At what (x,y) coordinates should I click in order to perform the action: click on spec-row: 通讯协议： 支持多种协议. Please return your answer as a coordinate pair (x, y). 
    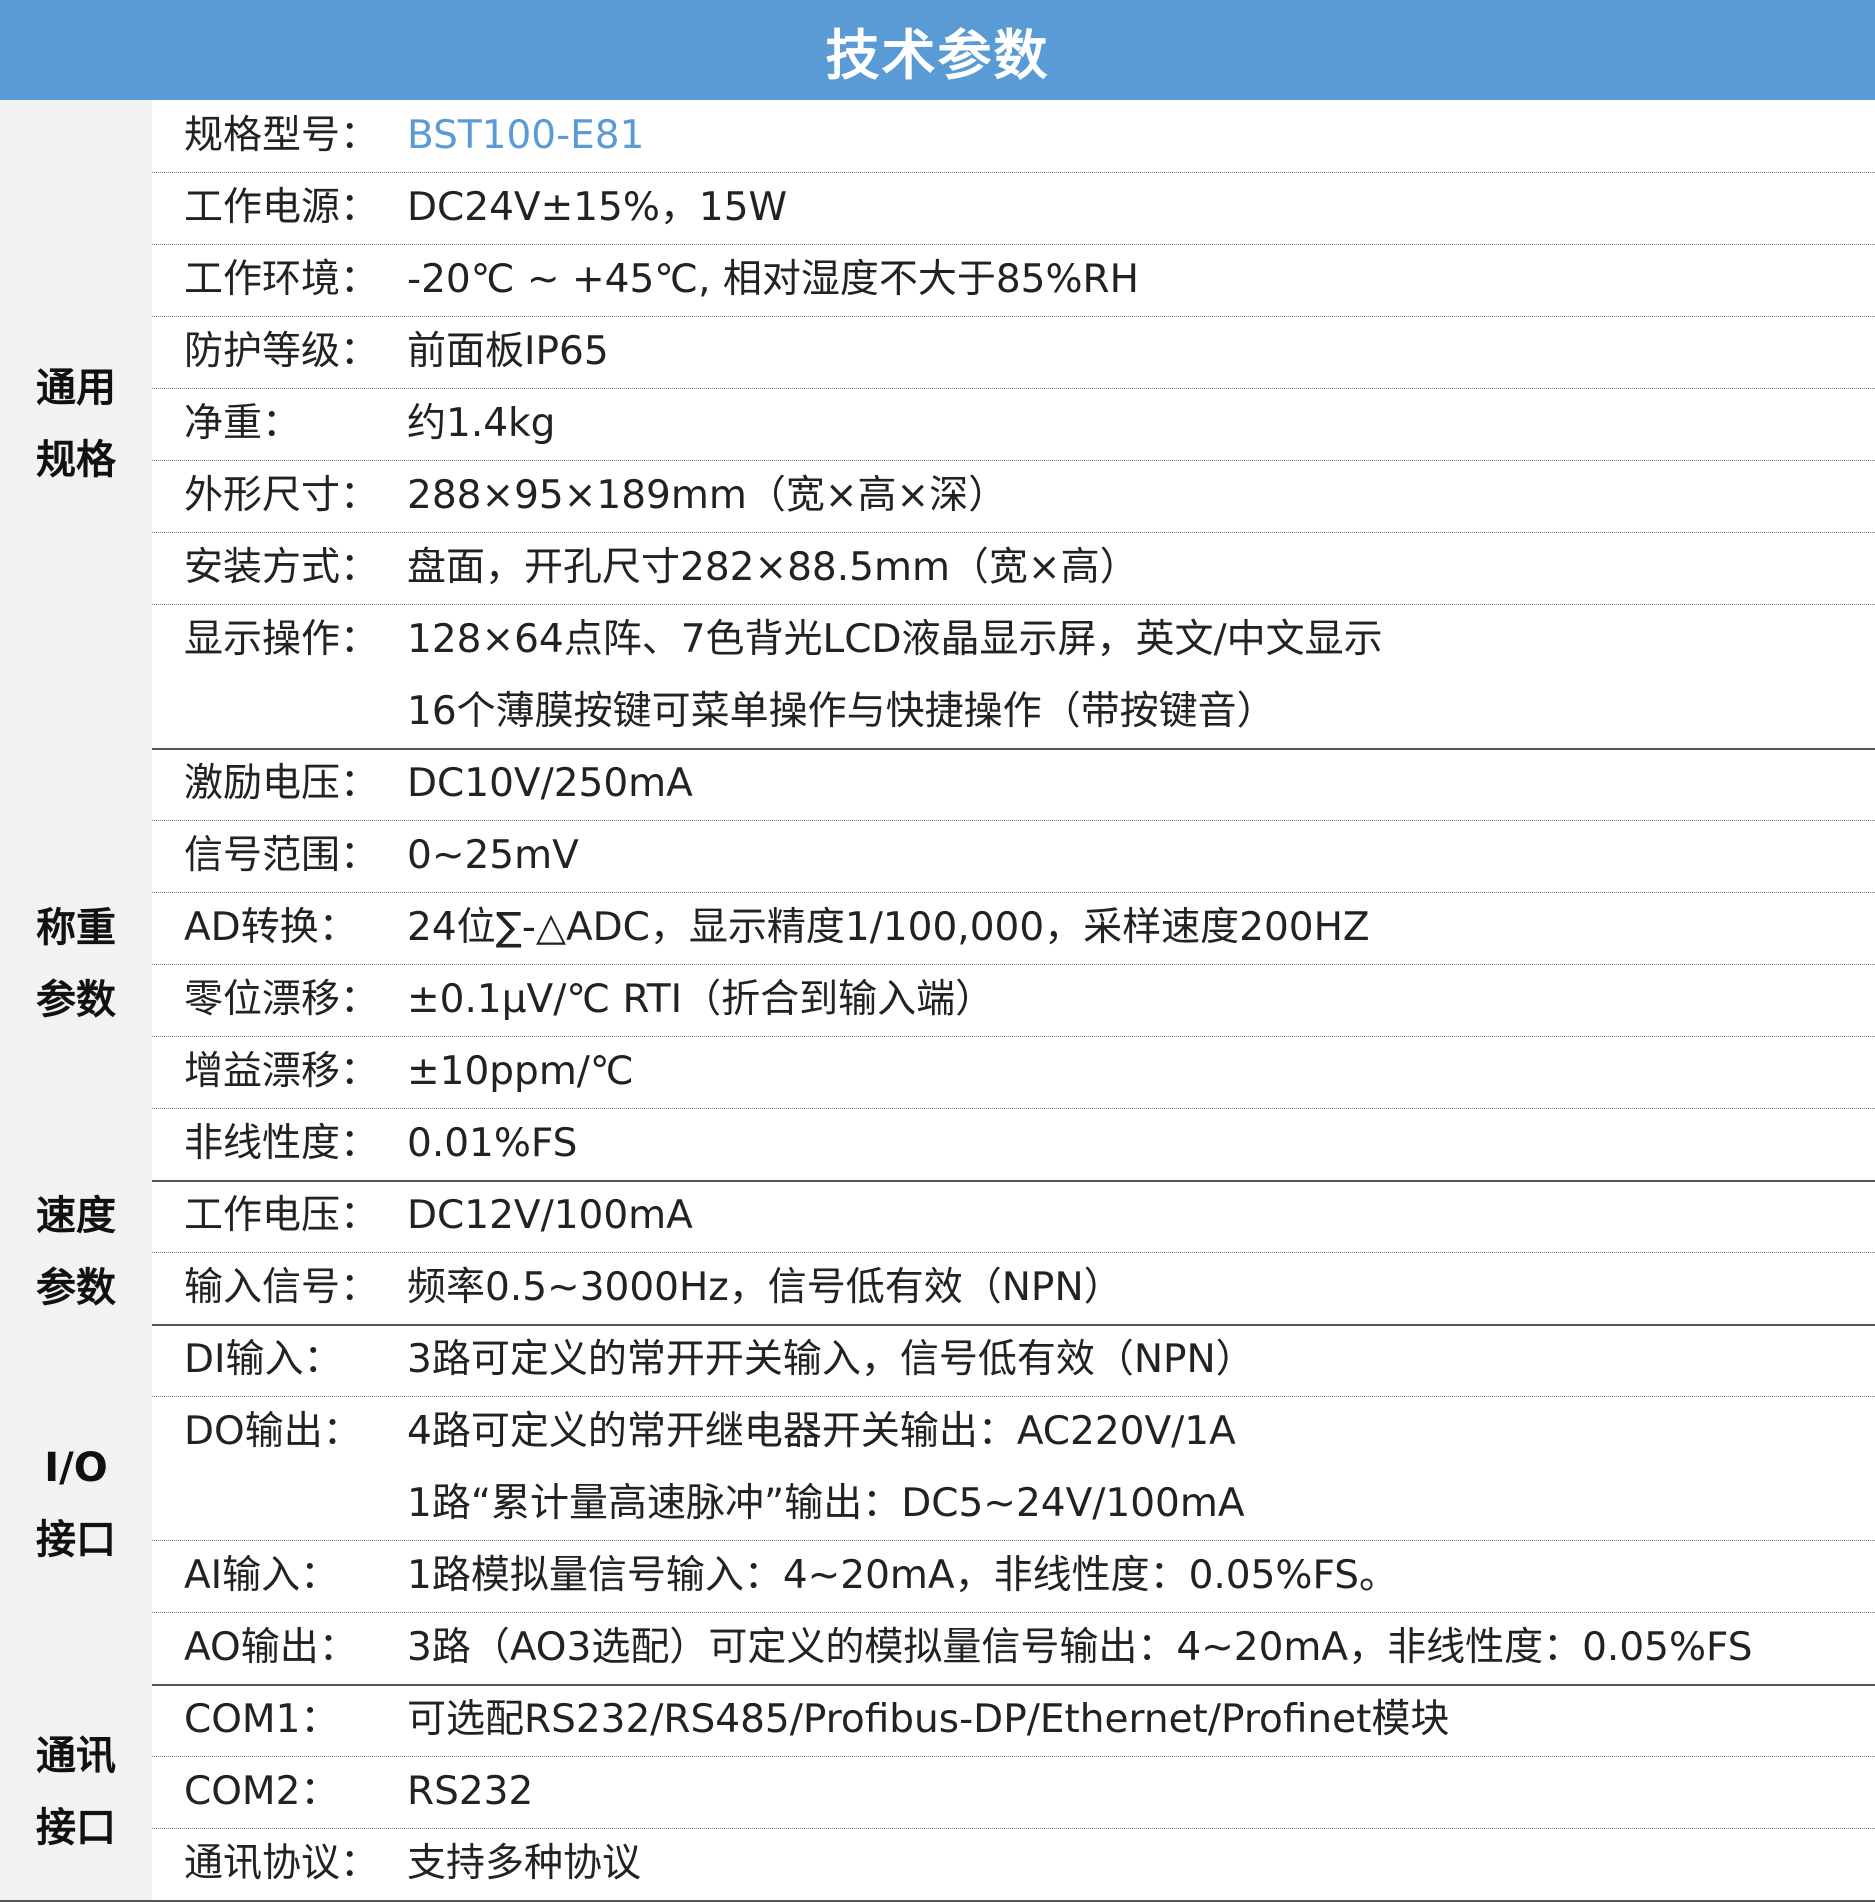
    Looking at the image, I should click on (1013, 1864).